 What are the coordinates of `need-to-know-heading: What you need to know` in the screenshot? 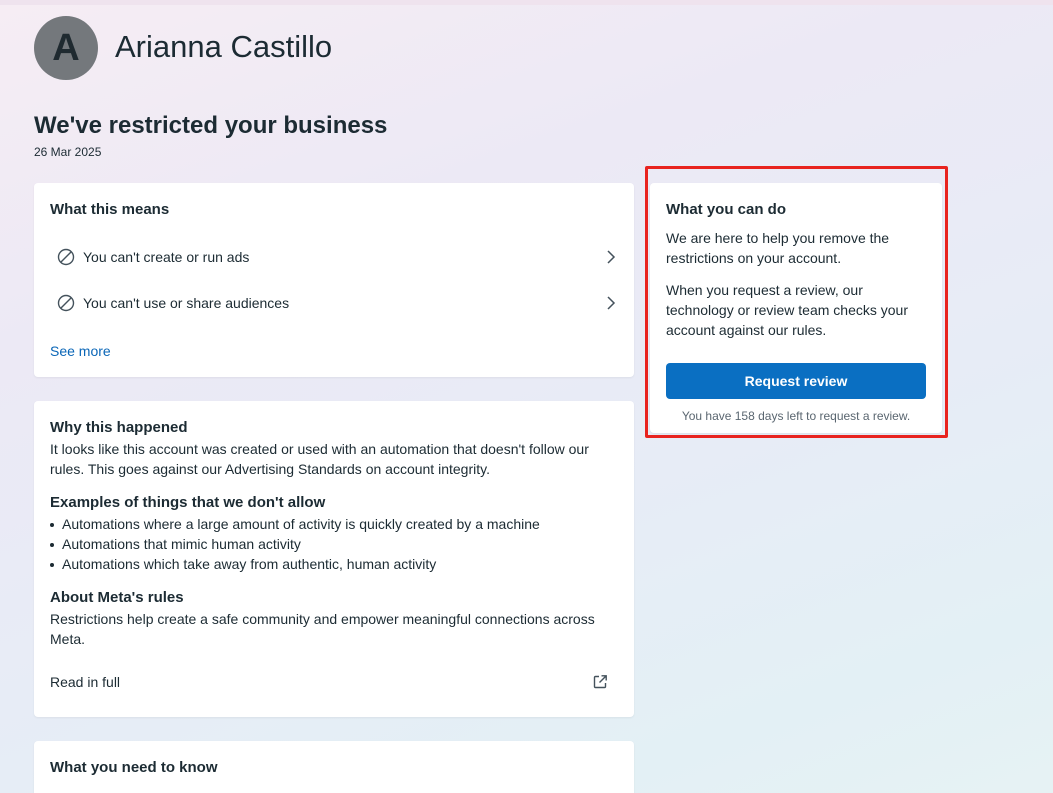 It's located at (134, 767).